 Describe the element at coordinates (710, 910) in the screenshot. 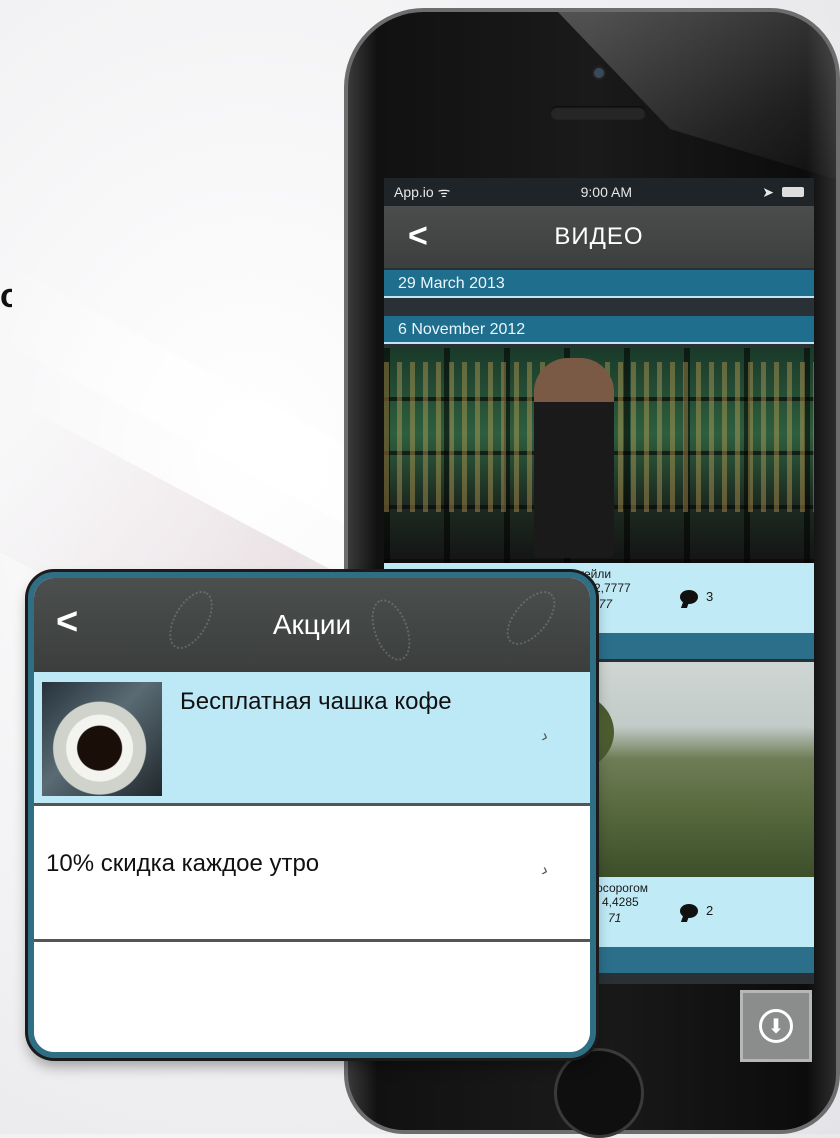

I see `comments-value: 2` at that location.